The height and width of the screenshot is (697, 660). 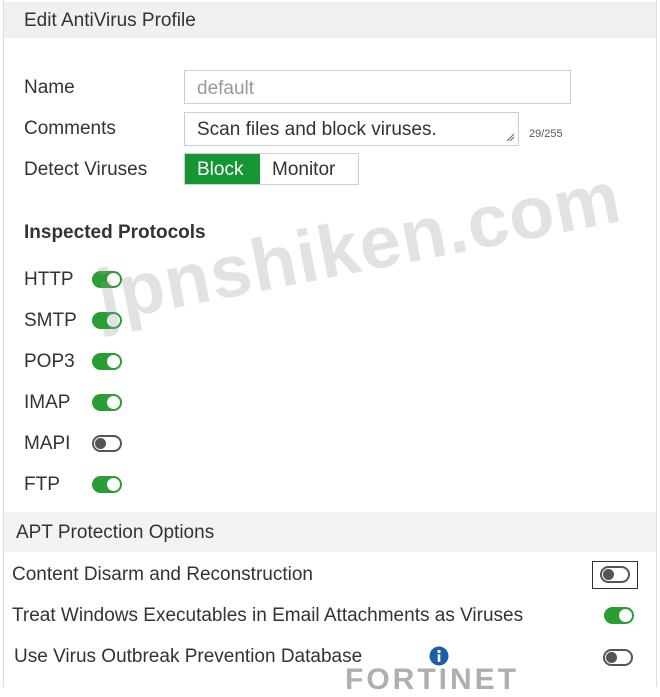 I want to click on detect-viruses-label: Detect Viruses, so click(x=86, y=169).